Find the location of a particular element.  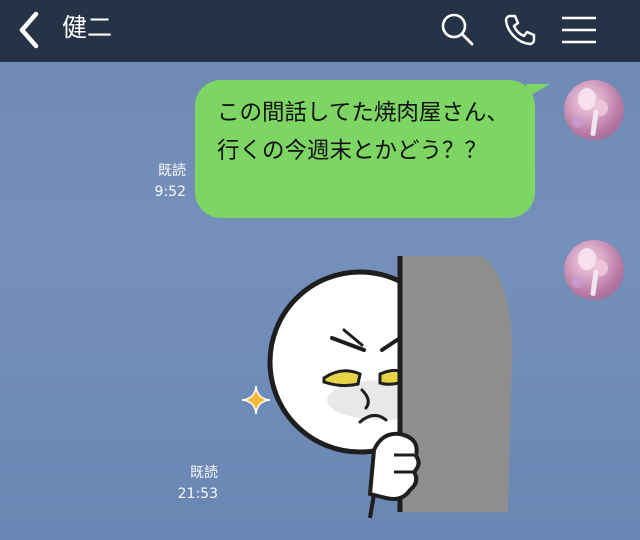

menu-button is located at coordinates (580, 30).